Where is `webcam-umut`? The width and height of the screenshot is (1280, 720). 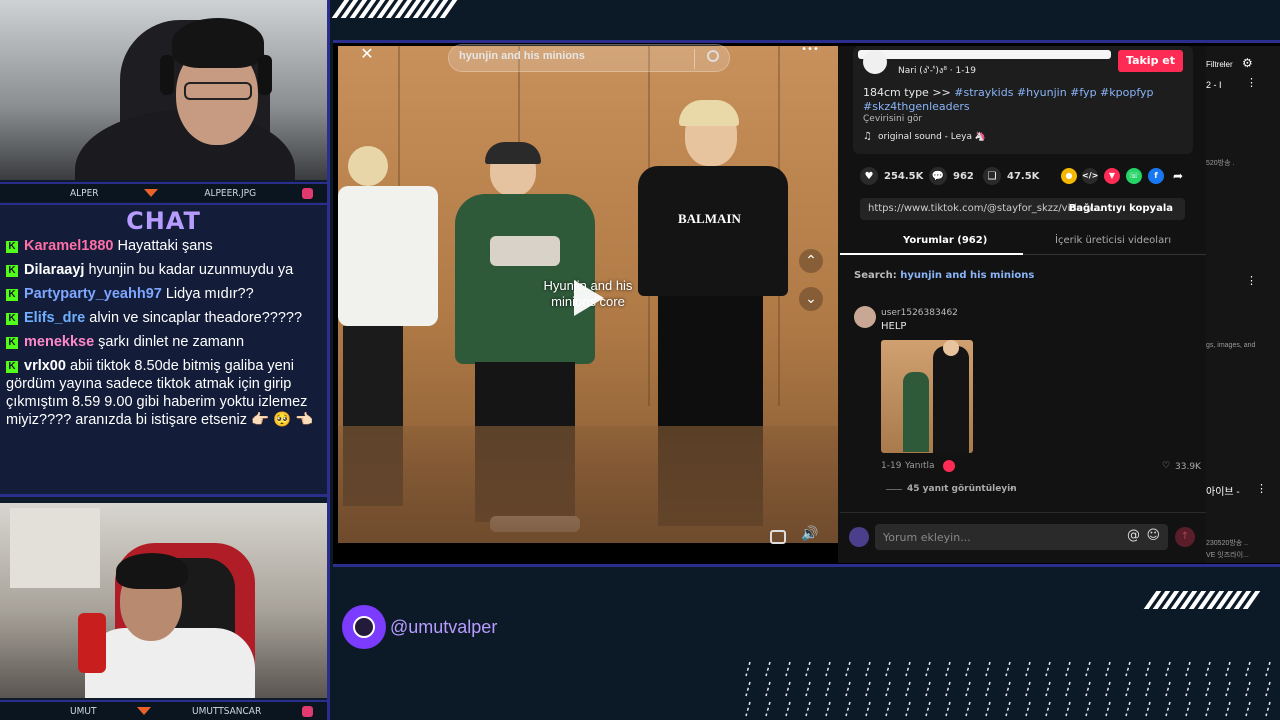 webcam-umut is located at coordinates (163, 600).